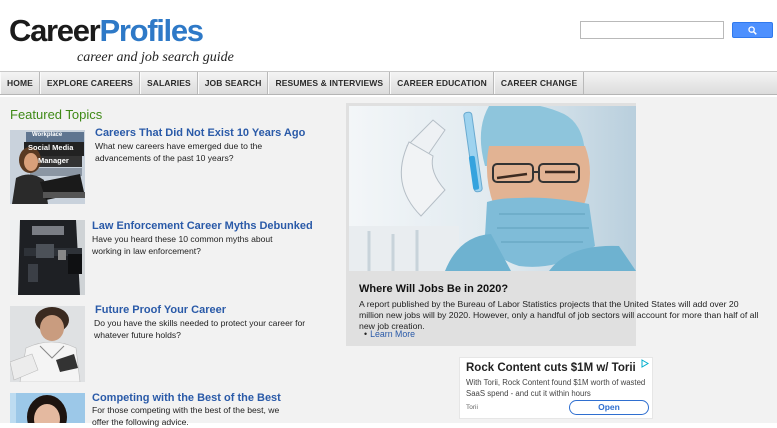  What do you see at coordinates (645, 363) in the screenshot?
I see `ad-choices-icon` at bounding box center [645, 363].